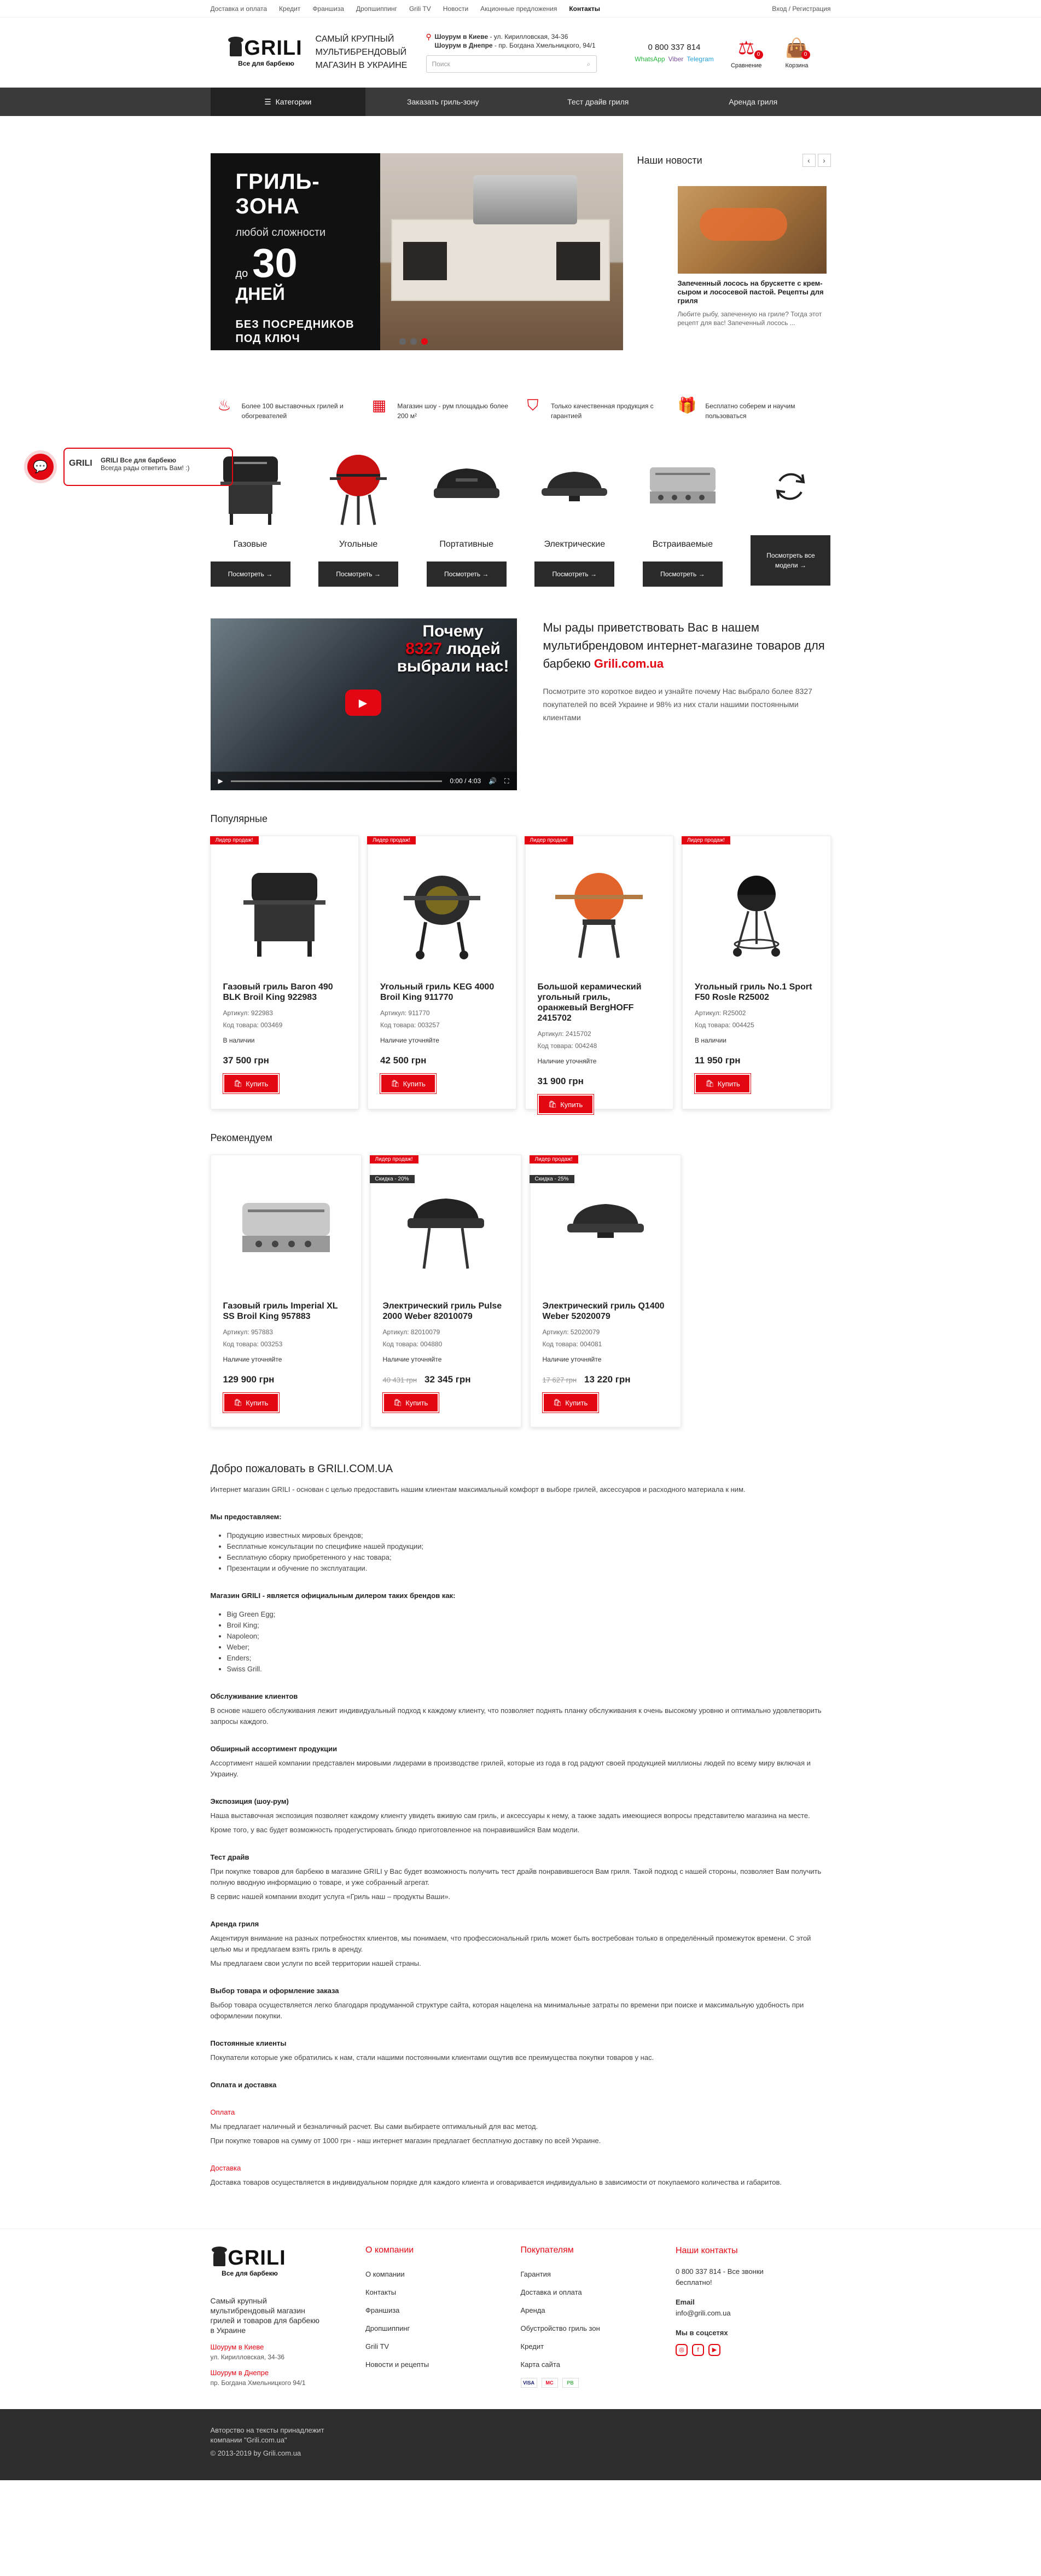 This screenshot has width=1041, height=2576. I want to click on footer-link: О компании, so click(443, 2274).